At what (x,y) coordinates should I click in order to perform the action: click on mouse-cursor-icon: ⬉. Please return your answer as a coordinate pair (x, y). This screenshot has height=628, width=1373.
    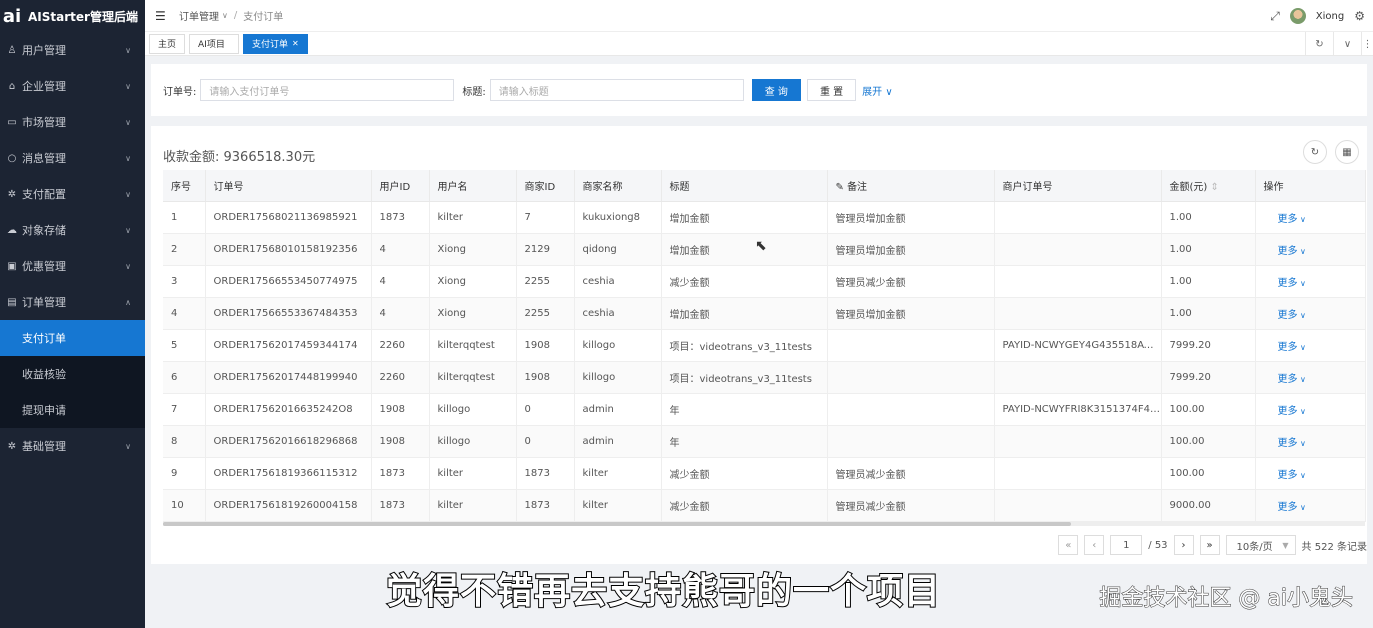
    Looking at the image, I should click on (761, 246).